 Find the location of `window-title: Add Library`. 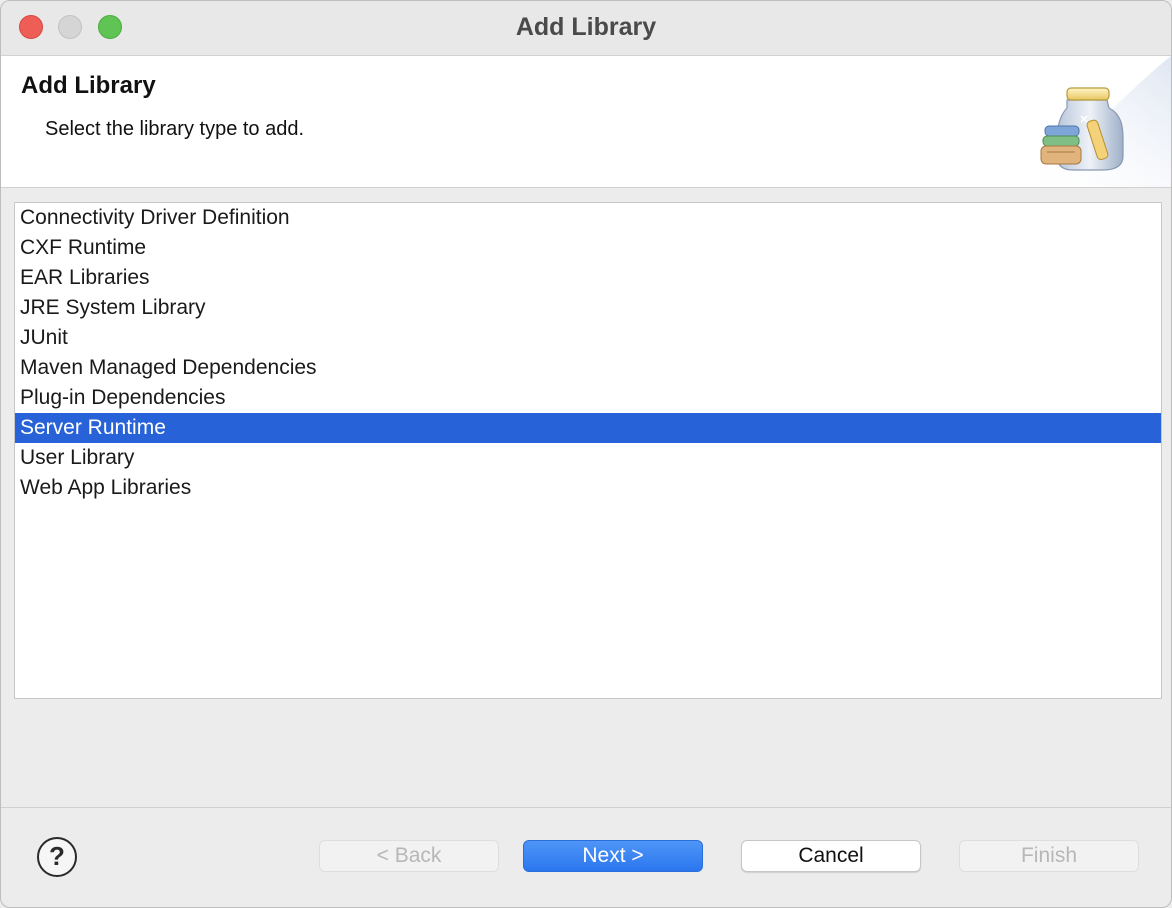

window-title: Add Library is located at coordinates (586, 27).